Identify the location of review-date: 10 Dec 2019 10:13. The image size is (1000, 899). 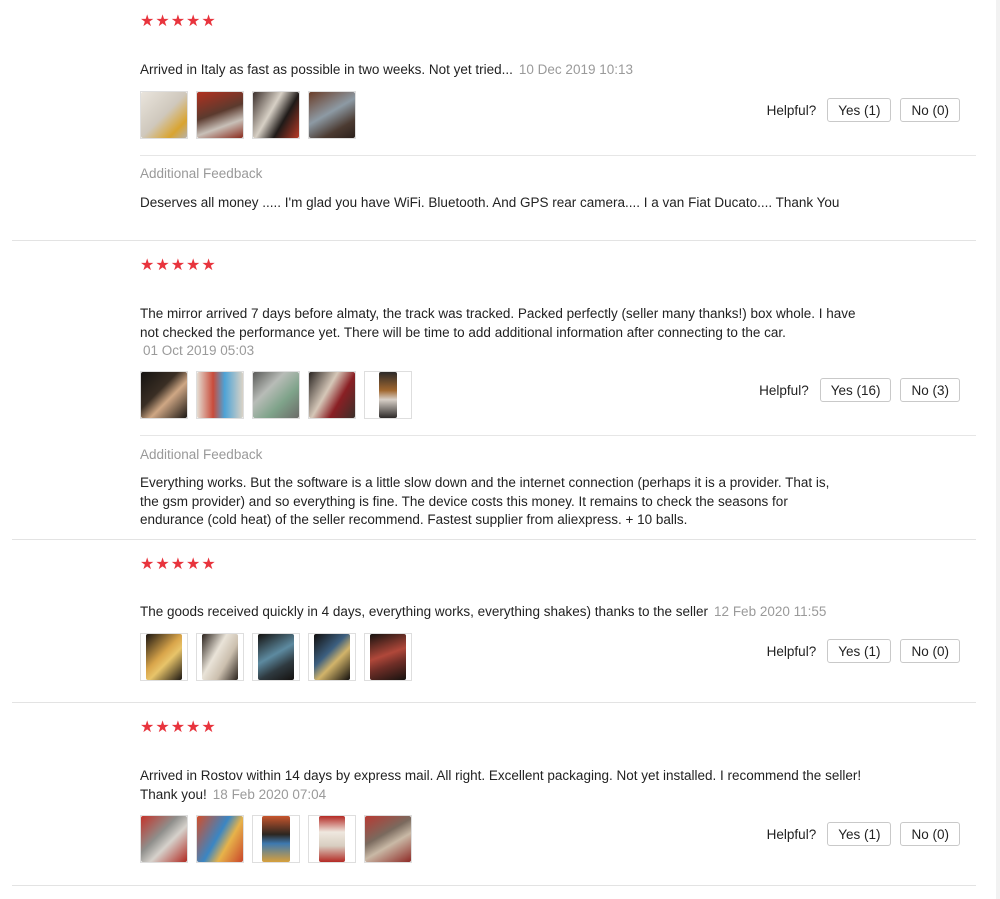
(575, 69).